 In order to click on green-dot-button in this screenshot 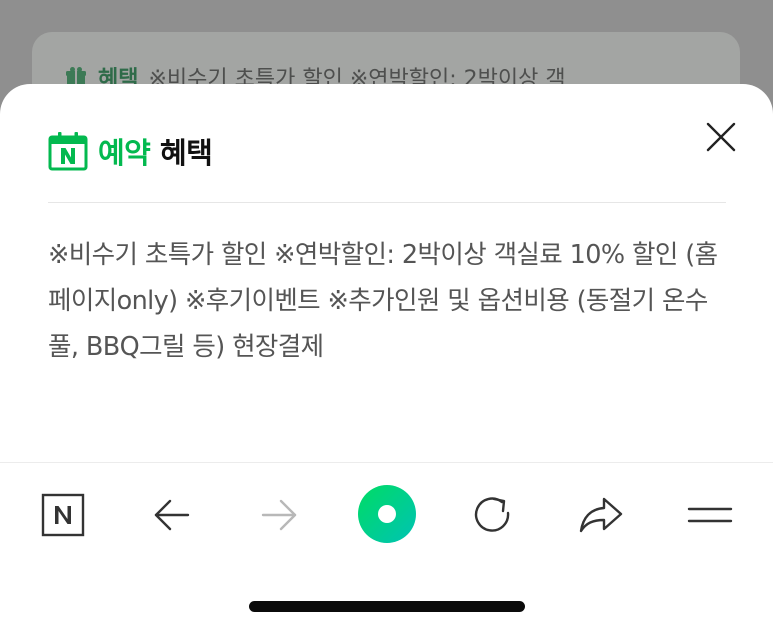, I will do `click(387, 514)`.